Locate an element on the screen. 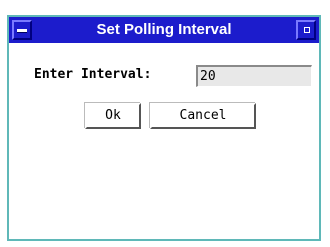 The image size is (330, 247). menu-bar-glyph is located at coordinates (22, 31).